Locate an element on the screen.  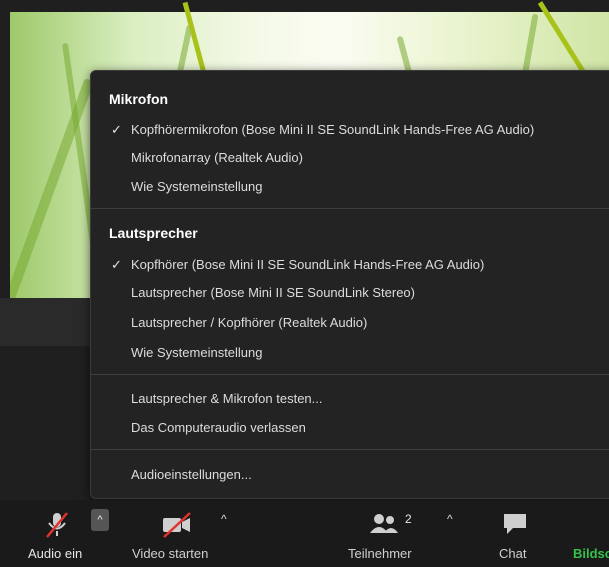
menu-item-speaker-system: Wie Systemeinstellung is located at coordinates (197, 352).